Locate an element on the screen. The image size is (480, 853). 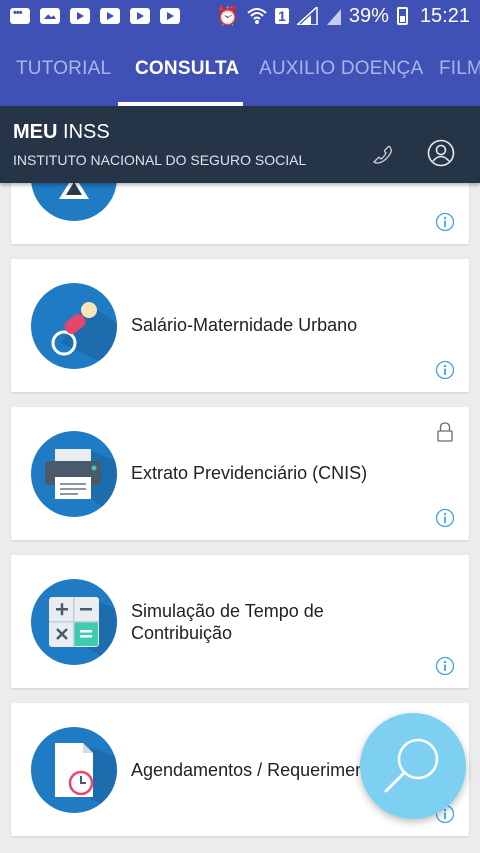
tab-consulta: CONSULTA is located at coordinates (187, 69).